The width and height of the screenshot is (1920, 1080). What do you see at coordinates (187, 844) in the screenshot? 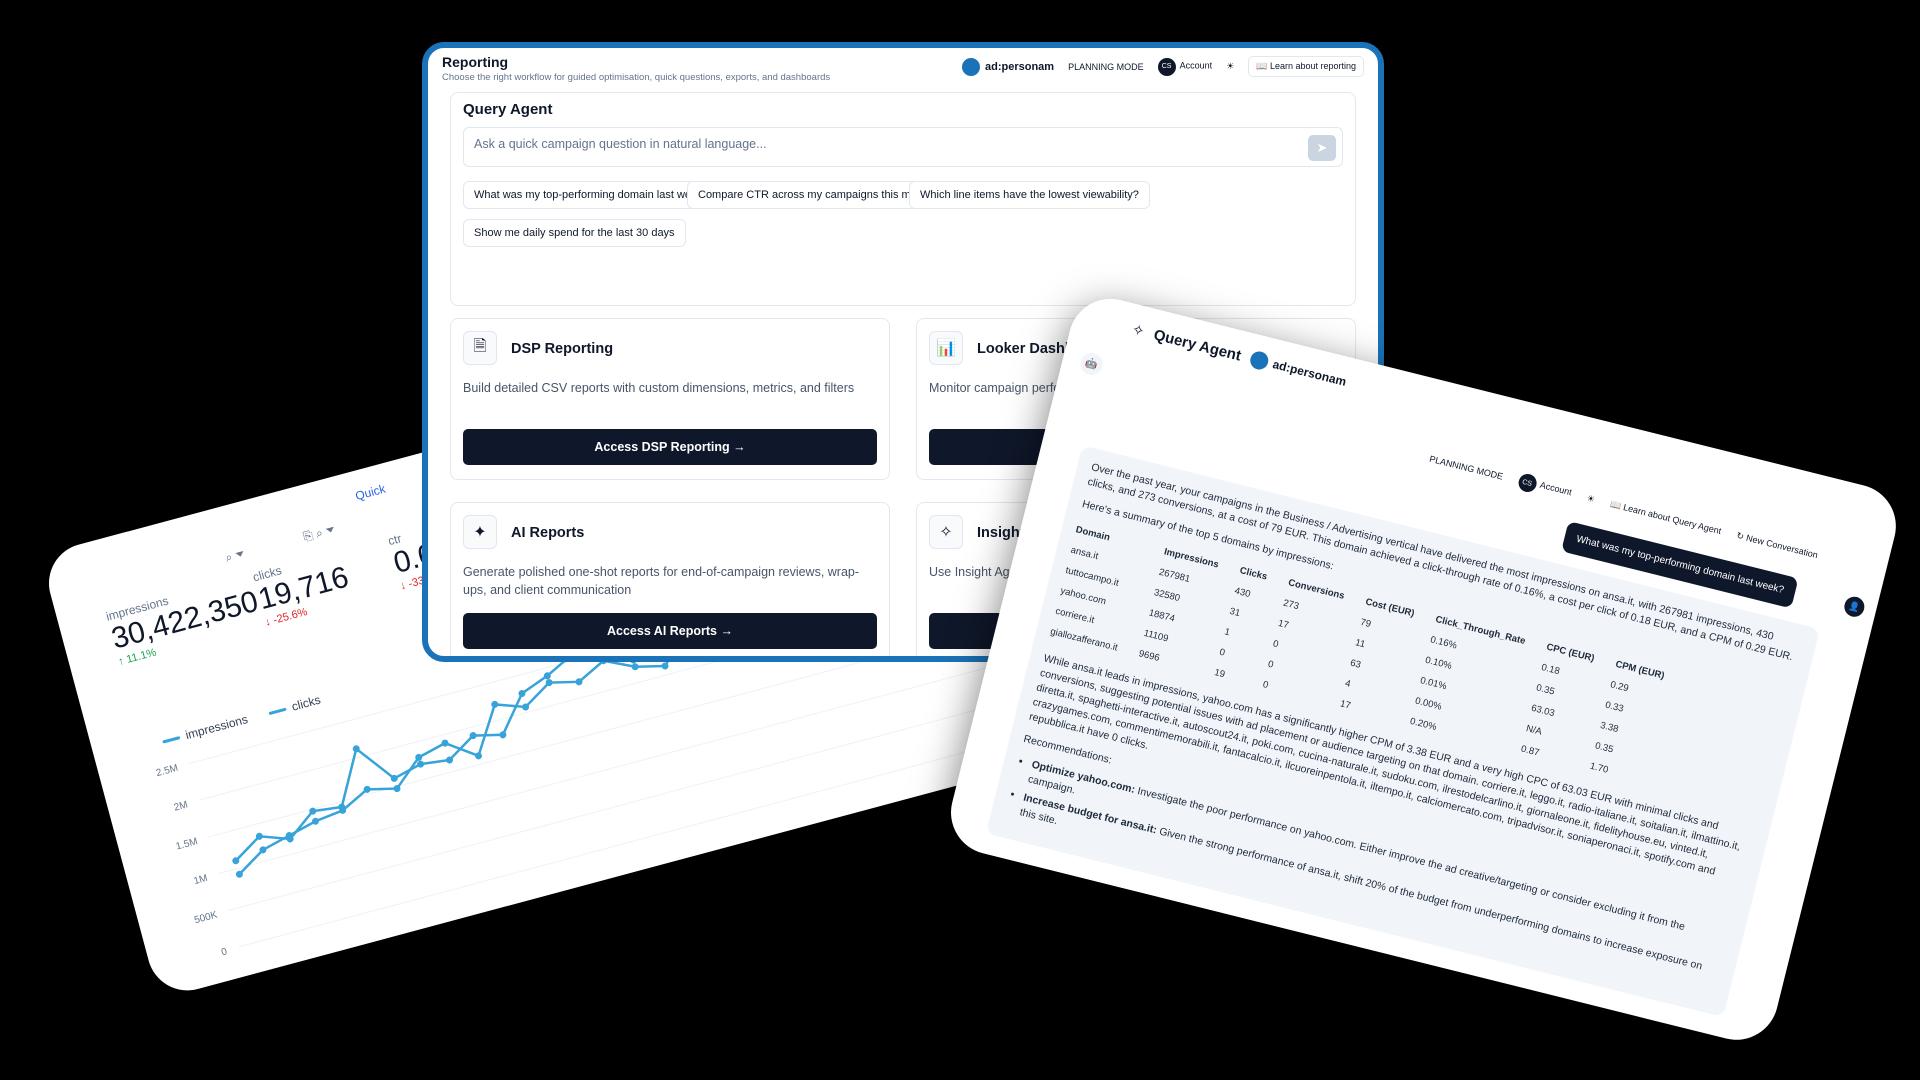
I see `y-tick-label: 1.5M` at bounding box center [187, 844].